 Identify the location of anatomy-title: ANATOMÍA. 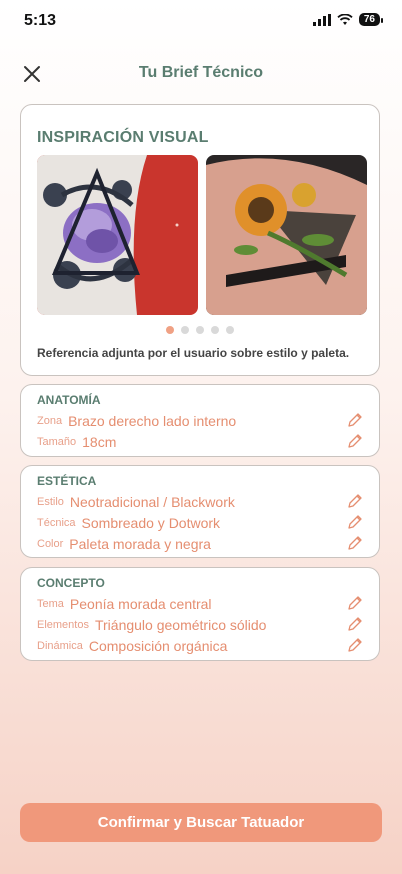
(69, 400).